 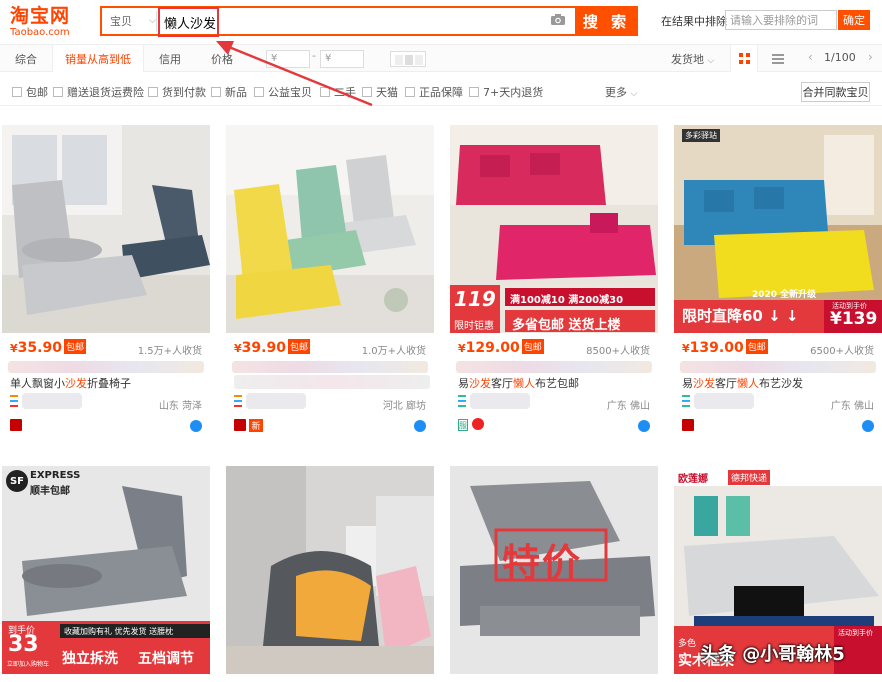 I want to click on sales-count: 1.0万+人收货, so click(x=393, y=351).